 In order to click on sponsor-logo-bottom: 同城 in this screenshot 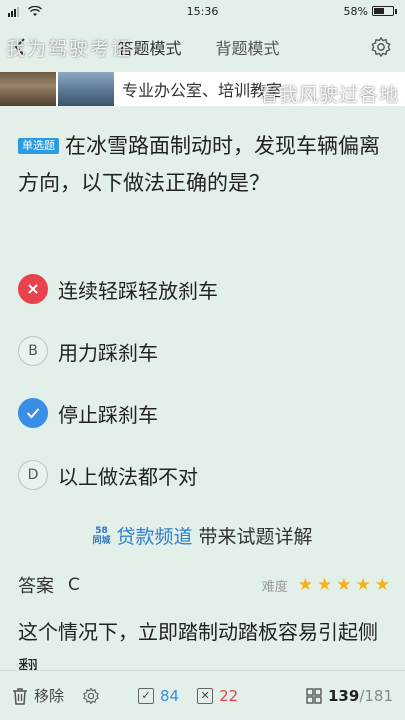, I will do `click(101, 540)`.